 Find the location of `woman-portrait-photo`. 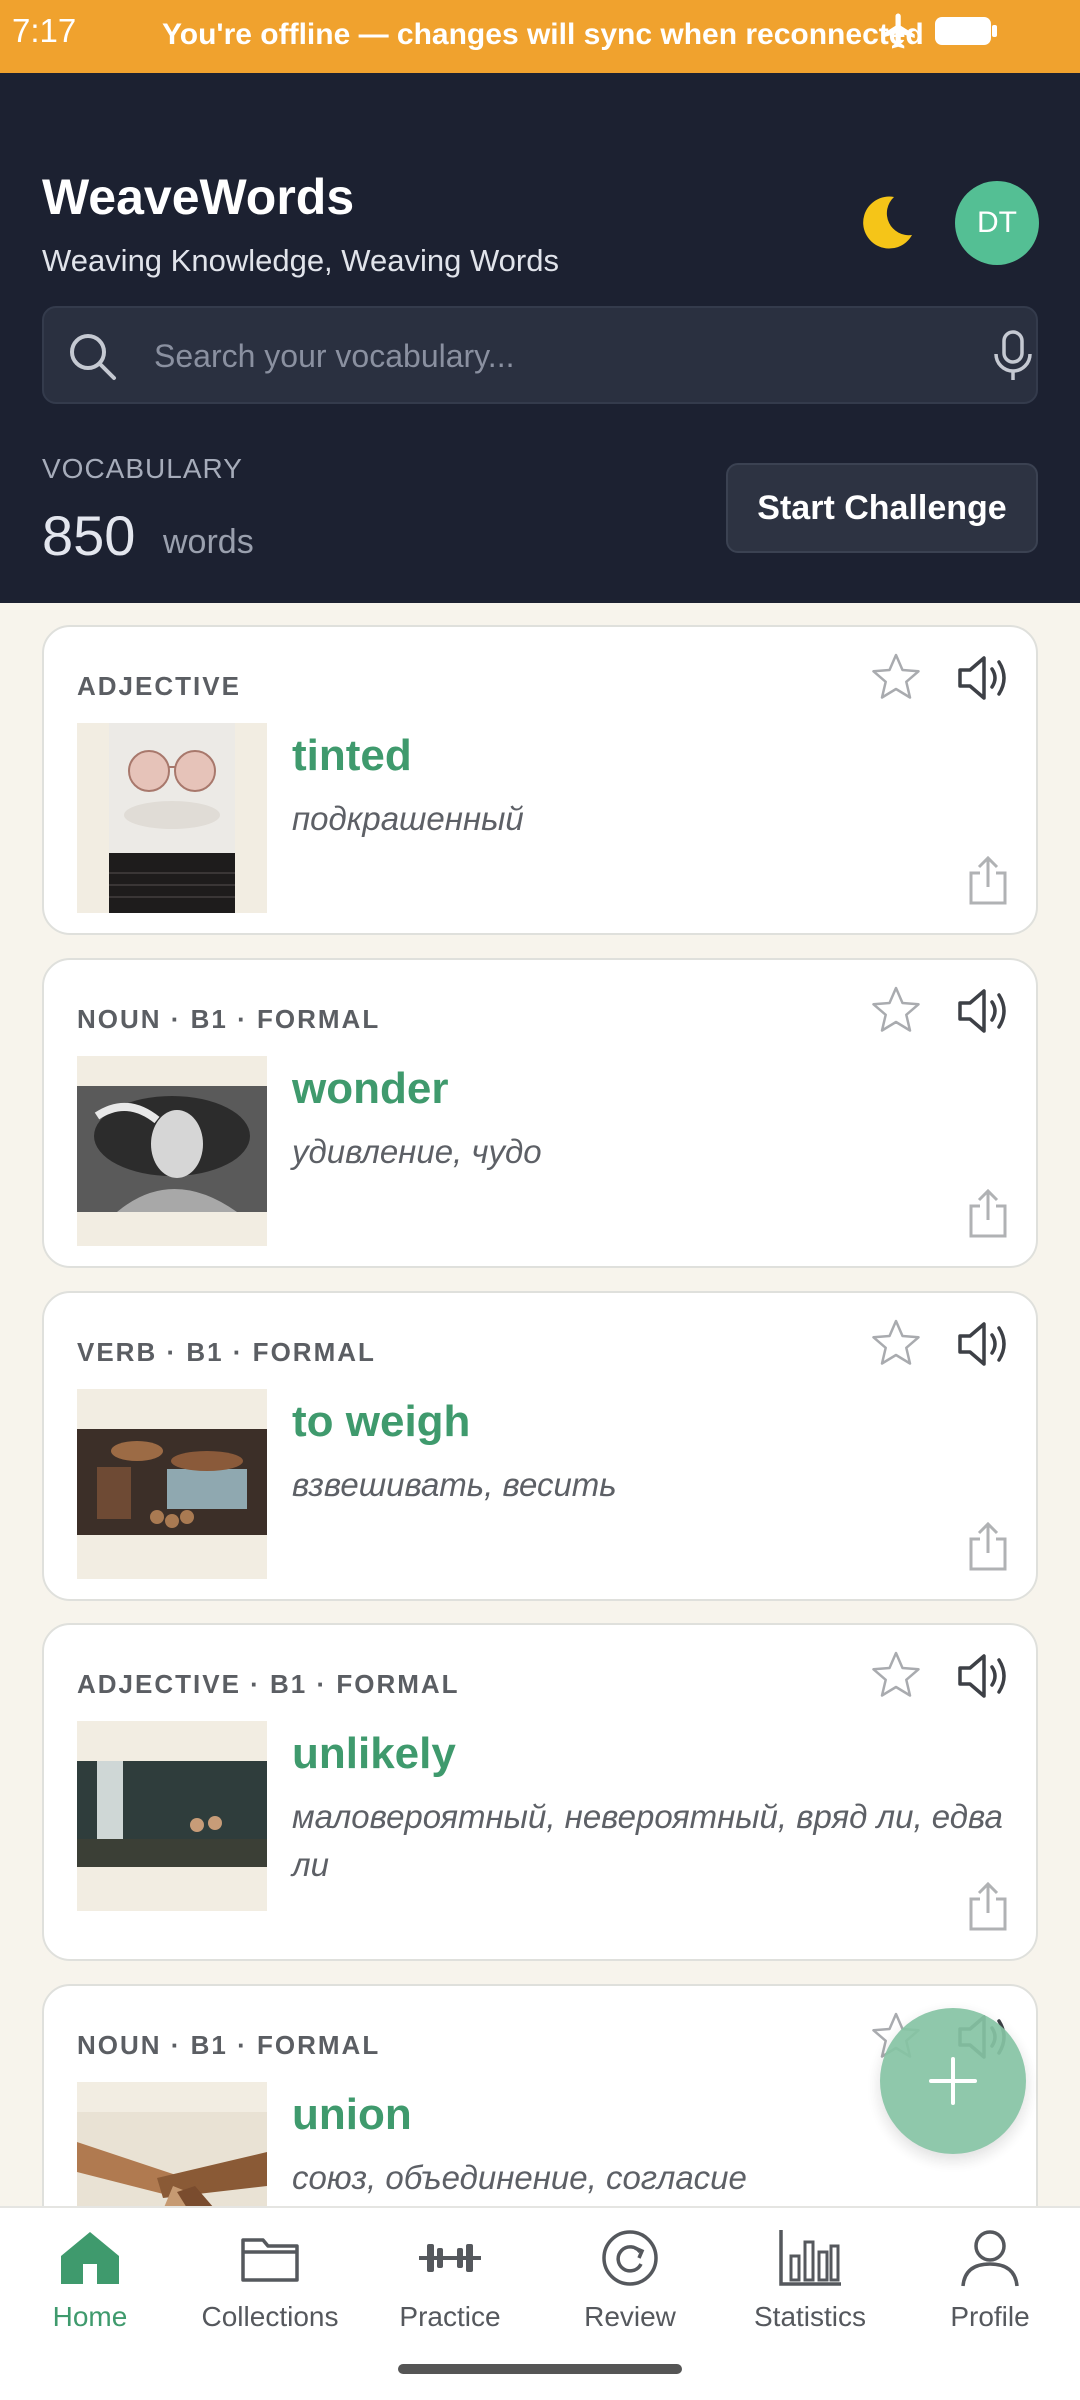

woman-portrait-photo is located at coordinates (172, 1151).